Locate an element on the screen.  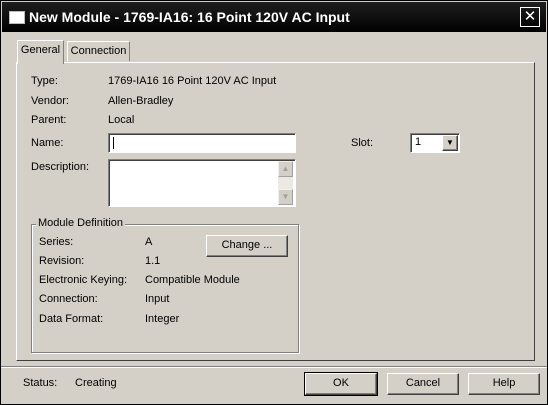
data-format-value: Integer is located at coordinates (162, 319).